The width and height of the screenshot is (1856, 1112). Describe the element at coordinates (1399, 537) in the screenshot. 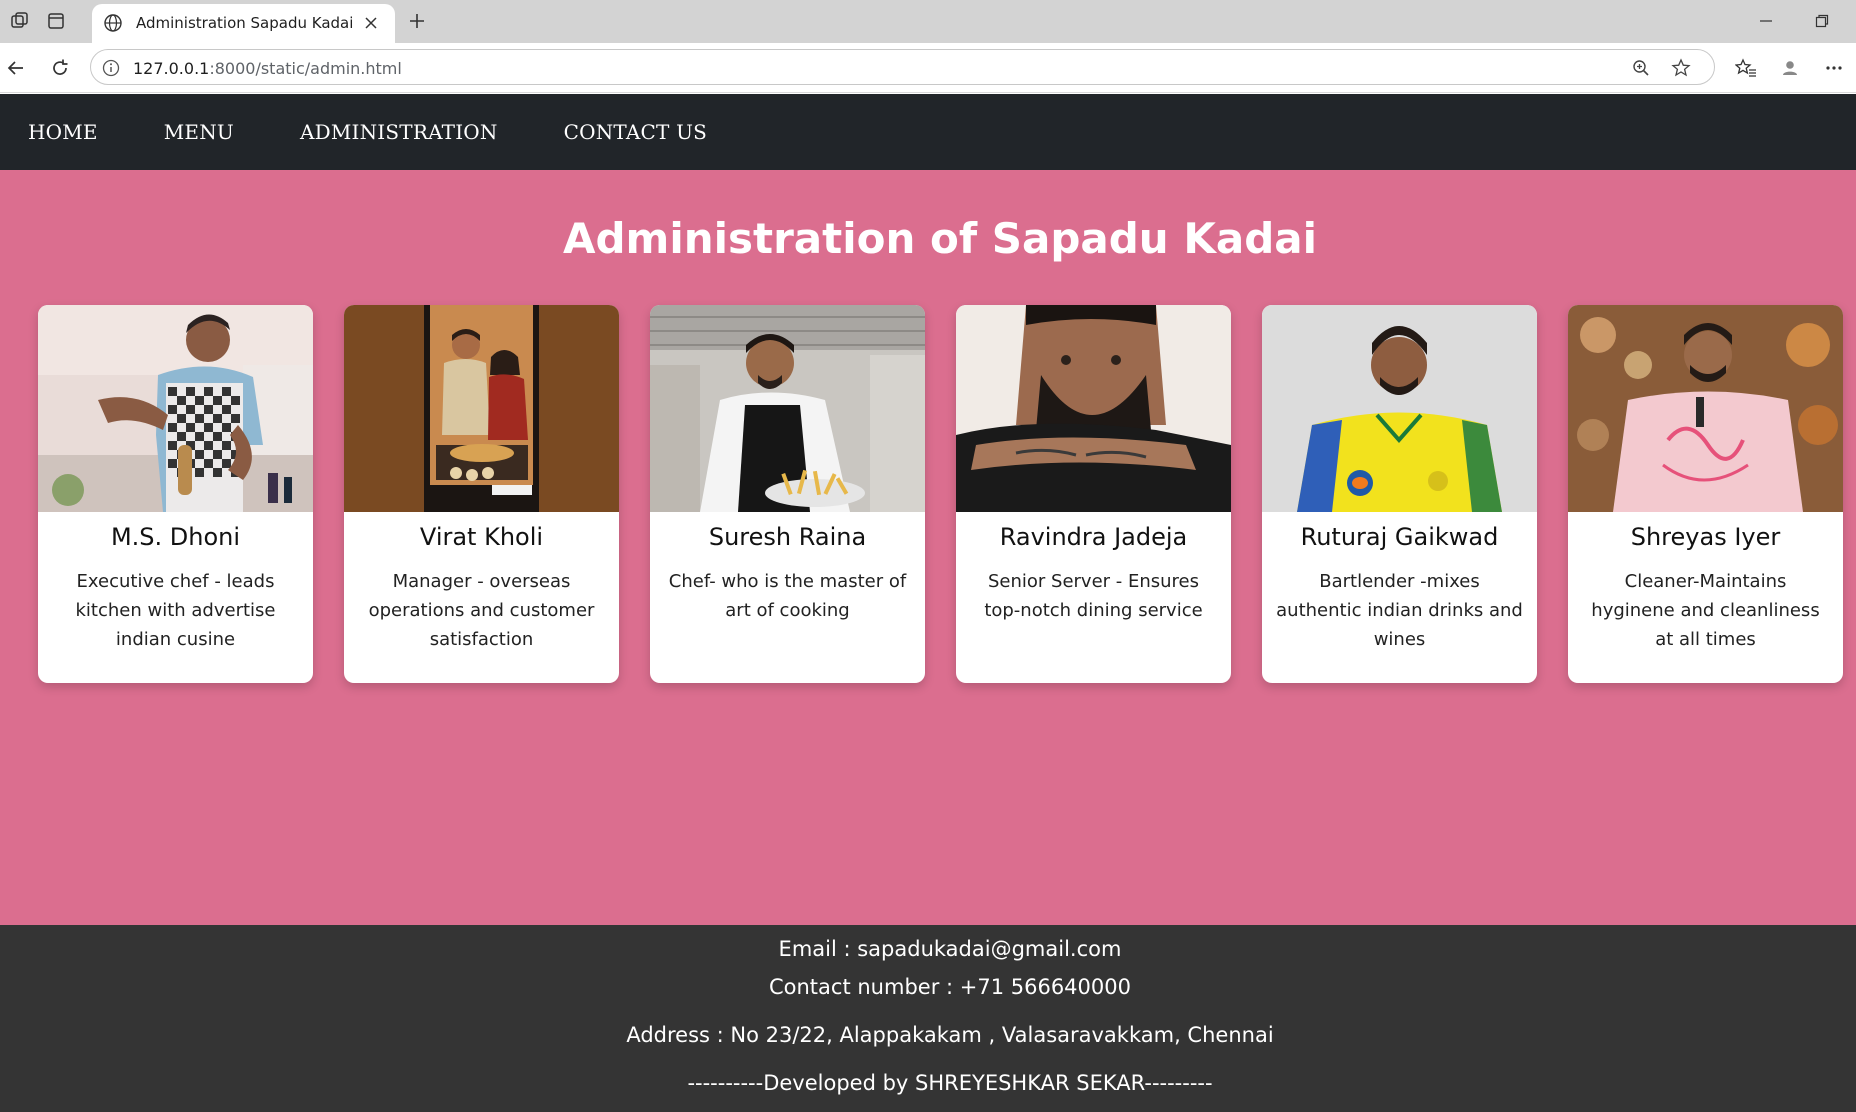

I see `staff-name: Ruturaj Gaikwad` at that location.